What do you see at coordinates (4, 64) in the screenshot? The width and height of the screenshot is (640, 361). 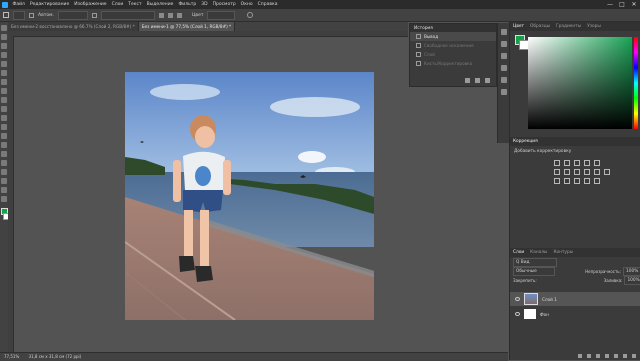 I see `crop-tool-icon` at bounding box center [4, 64].